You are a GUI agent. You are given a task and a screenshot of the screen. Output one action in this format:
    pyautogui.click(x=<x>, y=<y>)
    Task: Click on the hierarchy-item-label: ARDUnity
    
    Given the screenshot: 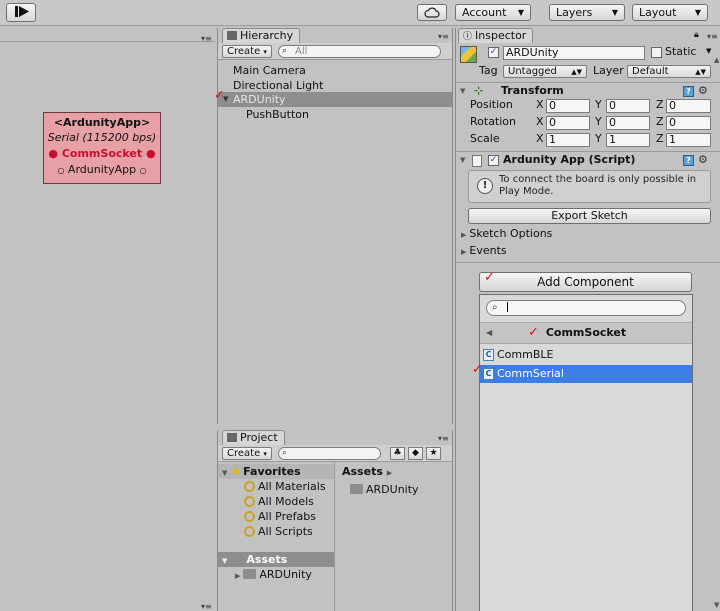 What is the action you would take?
    pyautogui.click(x=259, y=99)
    